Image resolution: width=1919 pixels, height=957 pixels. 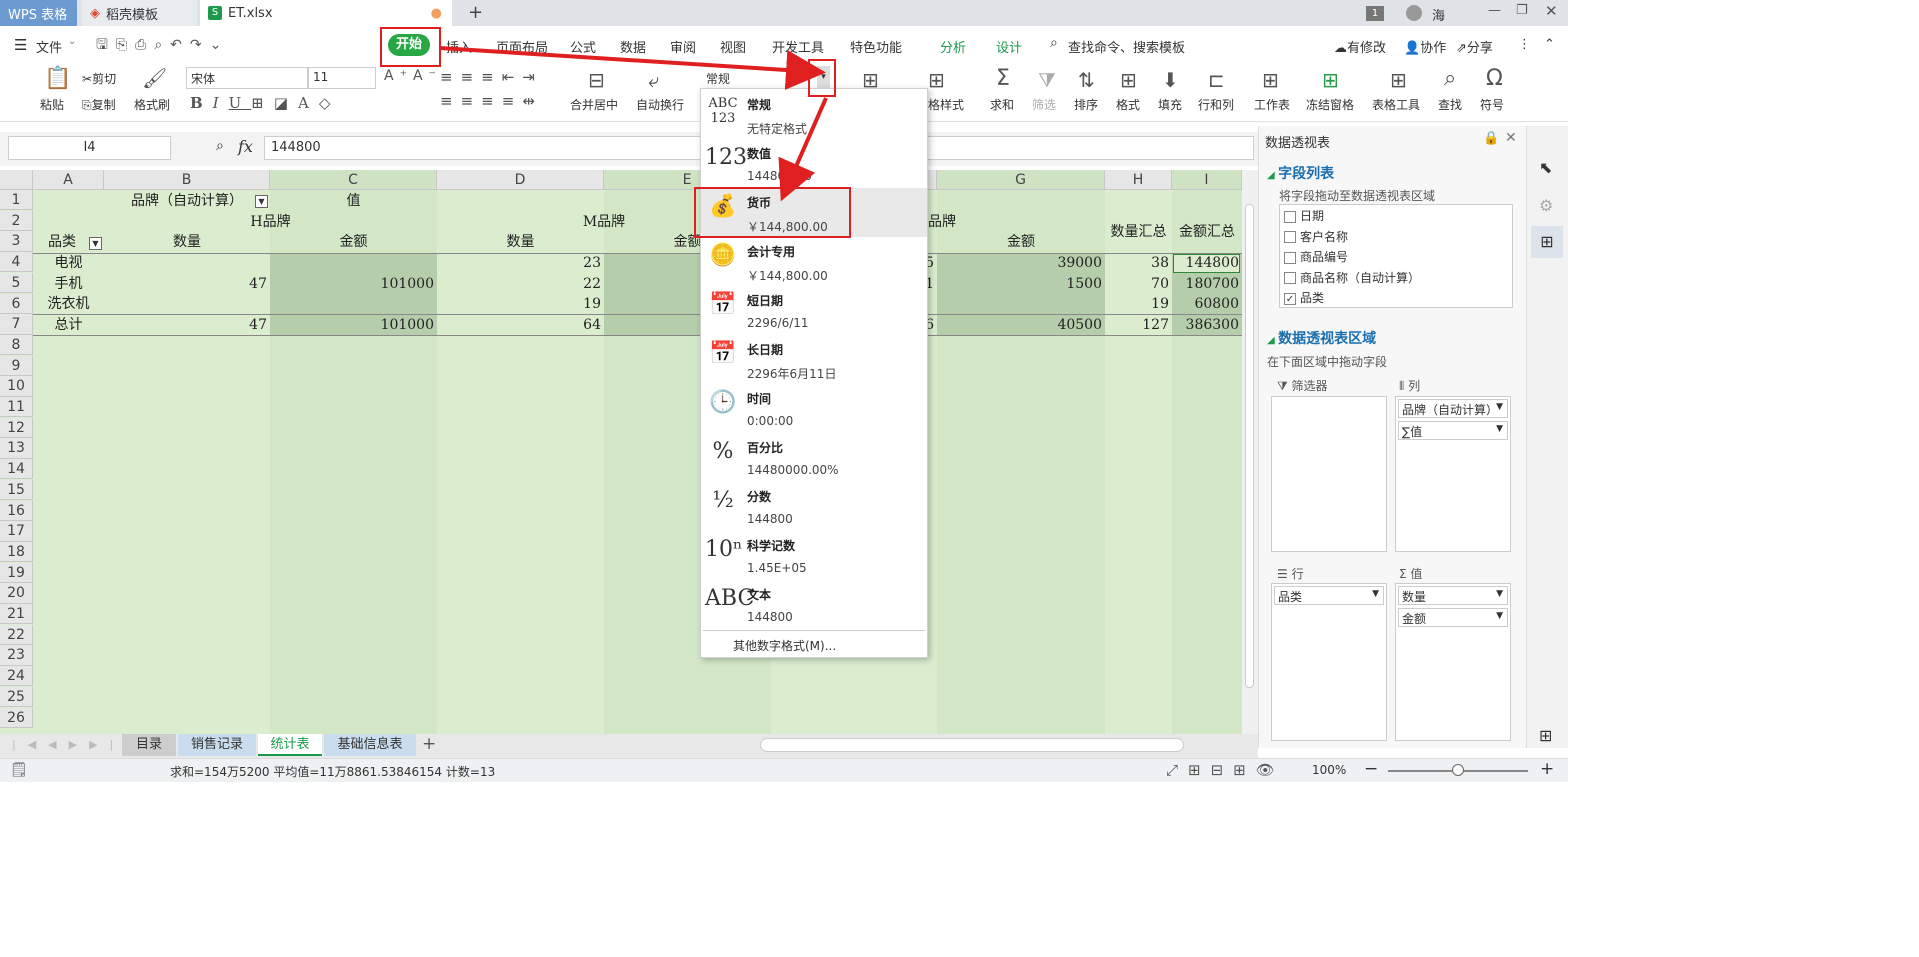 I want to click on field-checkbox-item: ✓ 品类, so click(x=1304, y=298).